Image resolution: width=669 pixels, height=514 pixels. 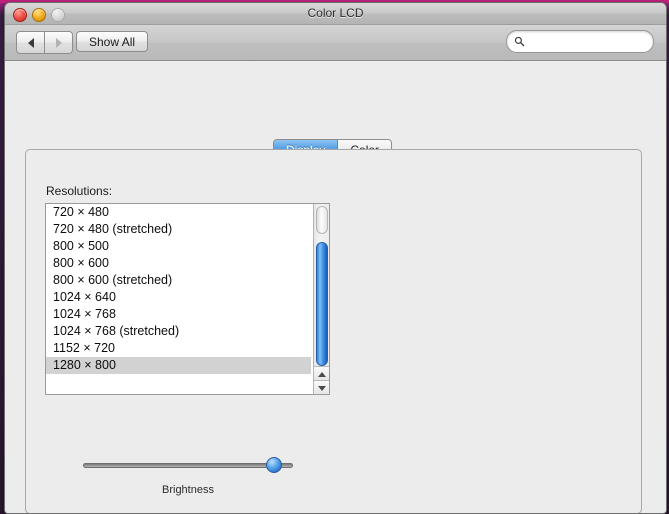 What do you see at coordinates (178, 212) in the screenshot?
I see `list-item: 720 × 480` at bounding box center [178, 212].